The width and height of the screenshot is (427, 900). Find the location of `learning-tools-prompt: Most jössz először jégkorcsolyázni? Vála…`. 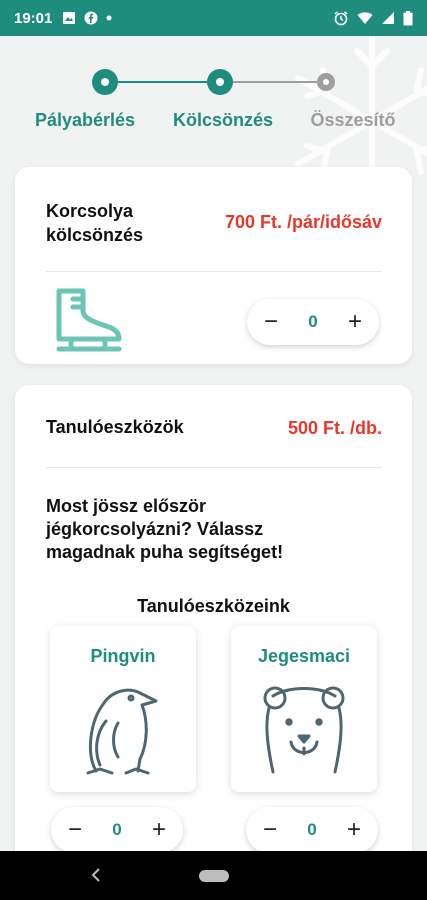

learning-tools-prompt: Most jössz először jégkorcsolyázni? Vála… is located at coordinates (164, 529).